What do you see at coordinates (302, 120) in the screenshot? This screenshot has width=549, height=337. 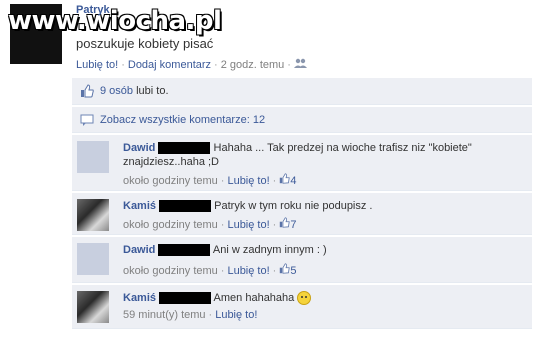 I see `view-all-comments-row: Zobacz wszystkie komentarze: 12` at bounding box center [302, 120].